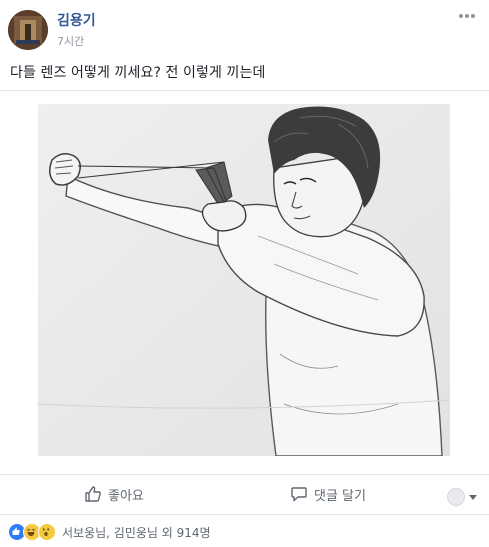 The height and width of the screenshot is (547, 489). I want to click on avatar, so click(28, 30).